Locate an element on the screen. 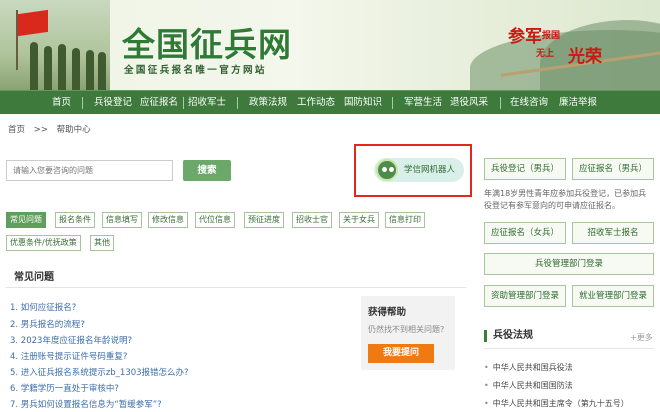  tag-modify: 修改信息 is located at coordinates (168, 220).